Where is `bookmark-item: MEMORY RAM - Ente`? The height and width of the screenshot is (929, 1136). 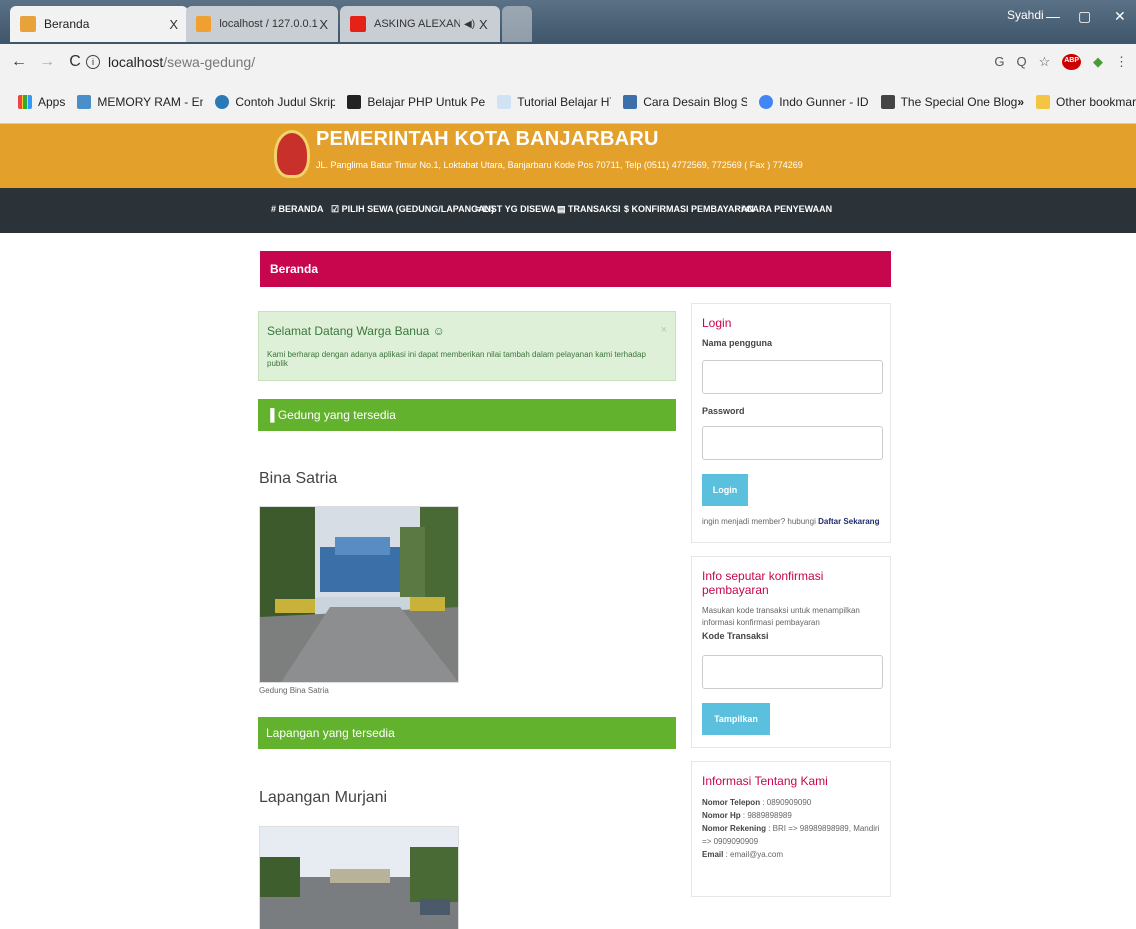 bookmark-item: MEMORY RAM - Ente is located at coordinates (140, 101).